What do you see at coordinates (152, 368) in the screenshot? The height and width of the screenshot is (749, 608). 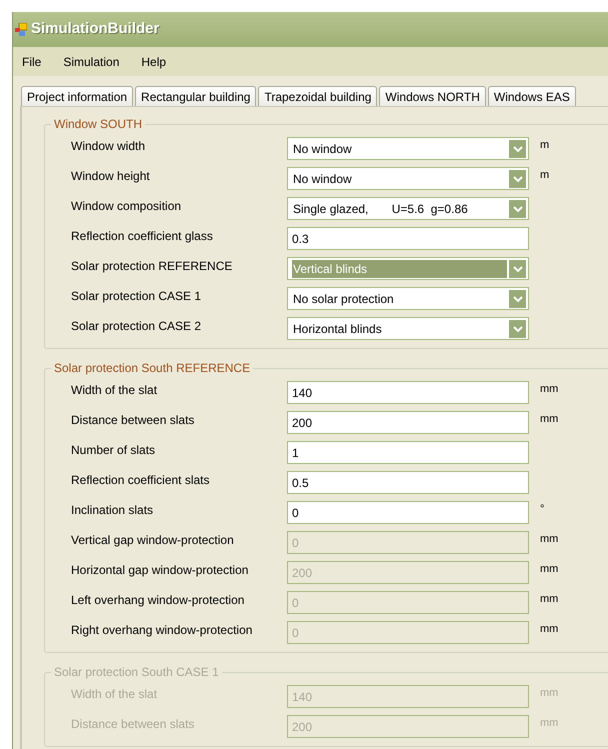 I see `group-title: Solar protection South REFERENCE` at bounding box center [152, 368].